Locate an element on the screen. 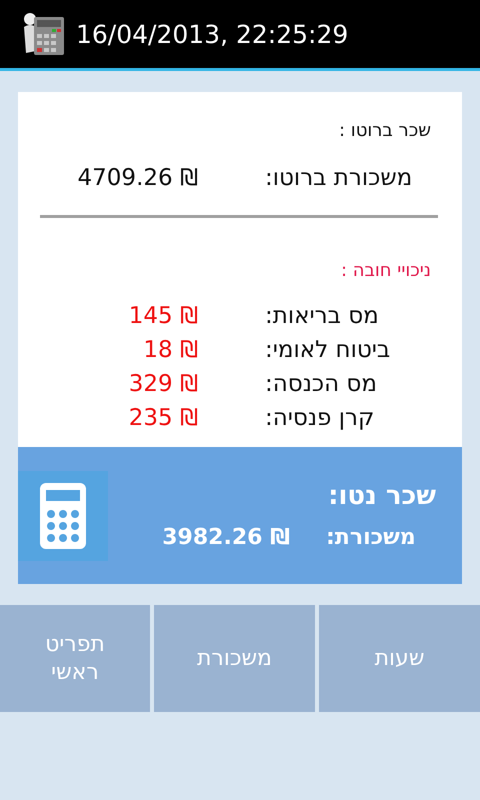  nav-button: תפריט ראשי is located at coordinates (75, 658).